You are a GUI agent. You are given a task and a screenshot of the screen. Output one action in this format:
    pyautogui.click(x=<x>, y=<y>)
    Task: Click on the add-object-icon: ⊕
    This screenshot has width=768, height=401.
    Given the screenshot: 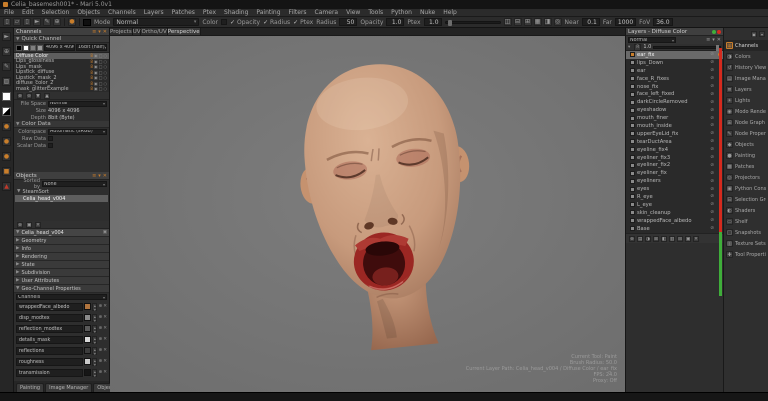 What is the action you would take?
    pyautogui.click(x=20, y=224)
    